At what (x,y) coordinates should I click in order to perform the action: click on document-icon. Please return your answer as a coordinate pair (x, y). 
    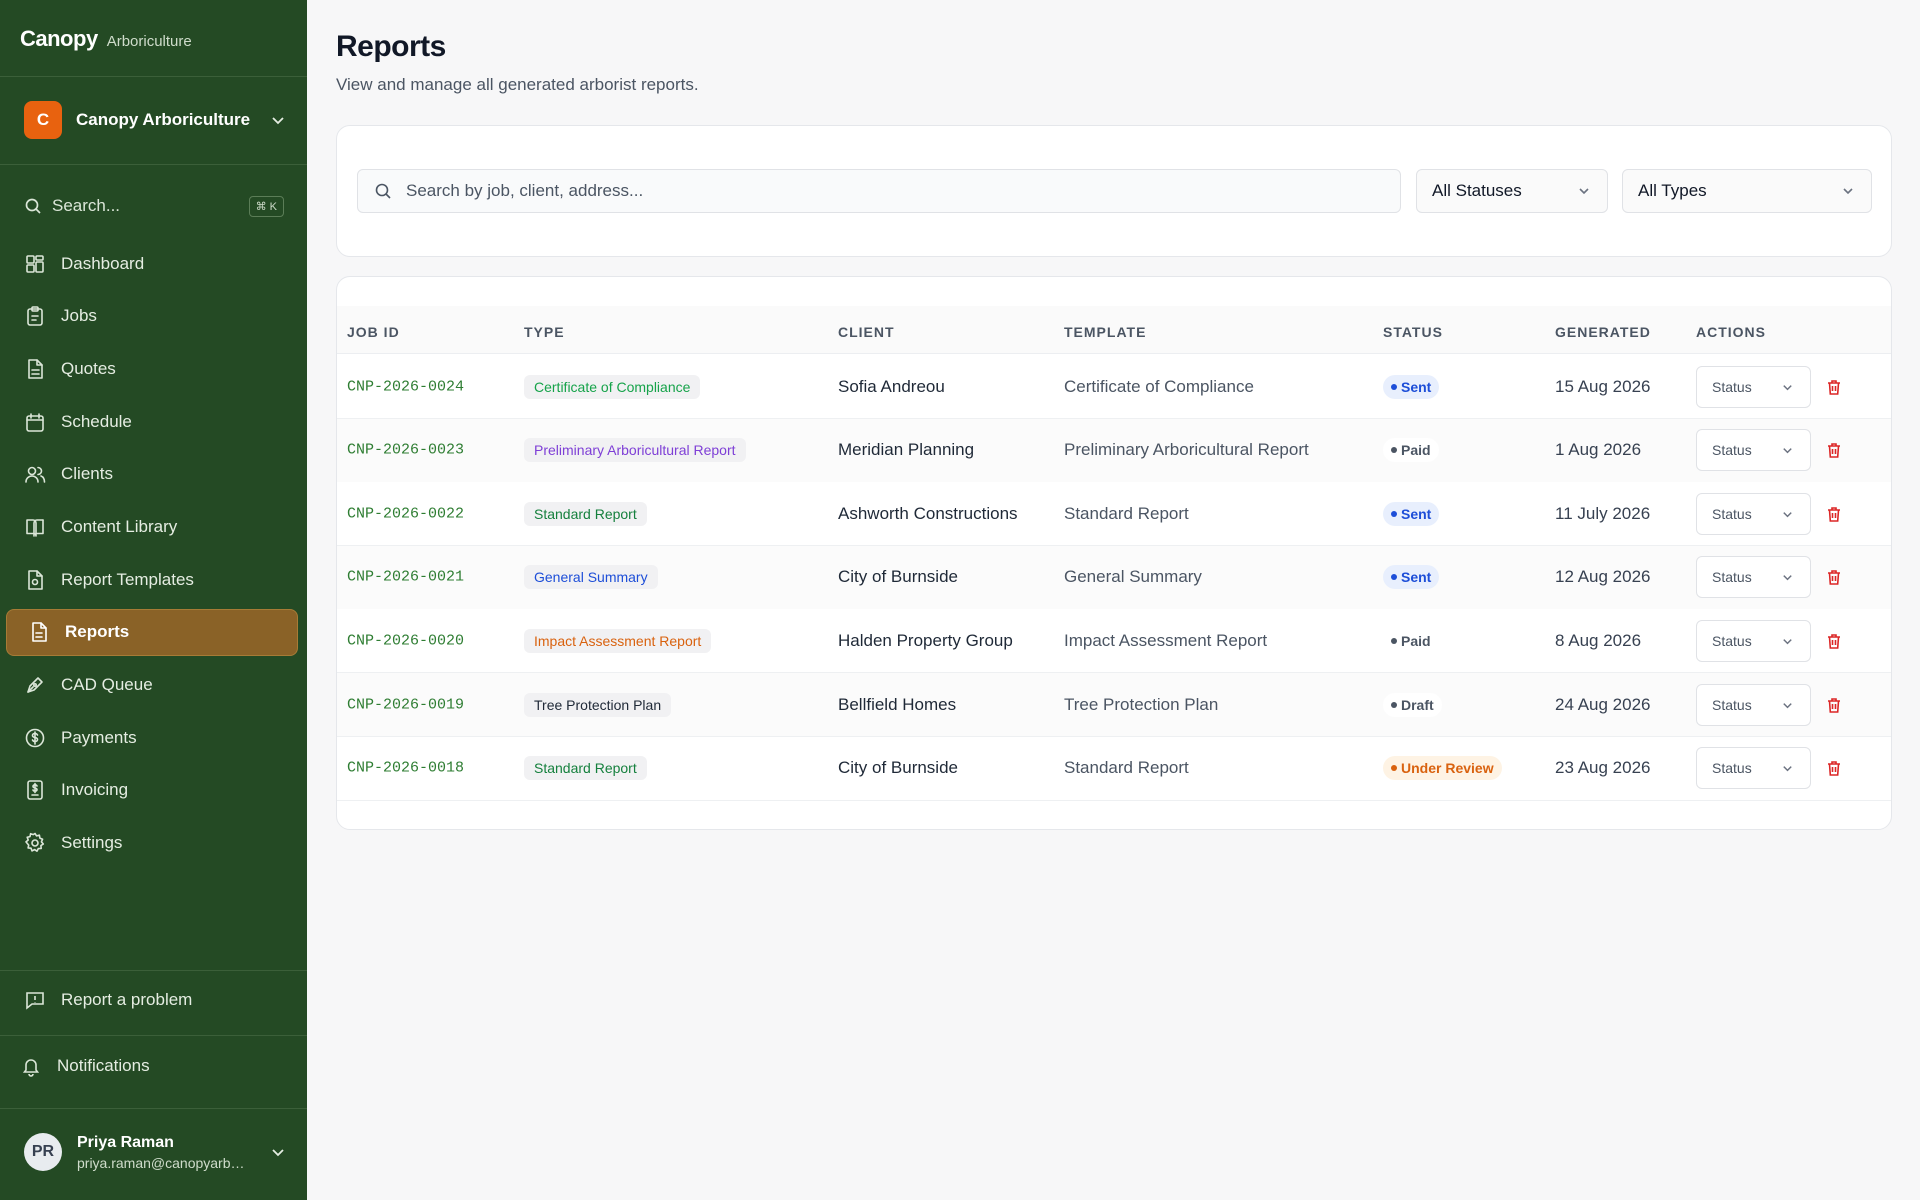
    Looking at the image, I should click on (35, 369).